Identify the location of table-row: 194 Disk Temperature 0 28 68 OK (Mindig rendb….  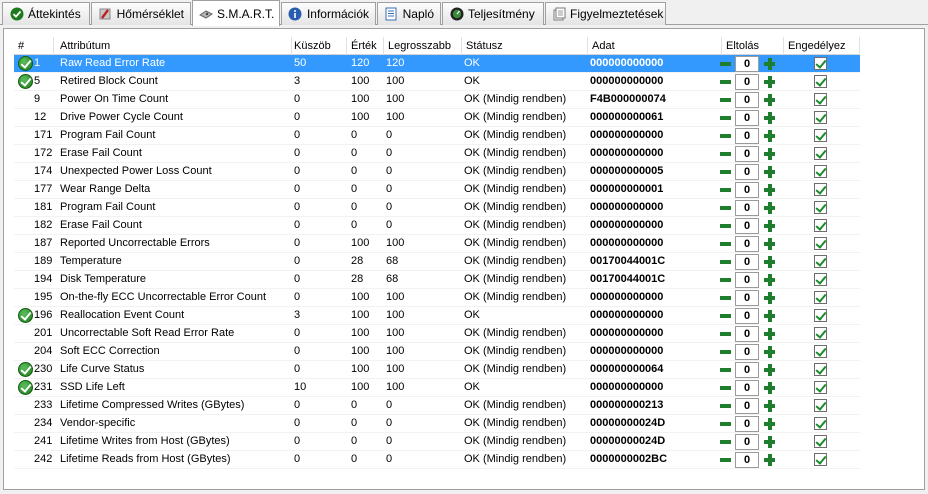
(437, 280).